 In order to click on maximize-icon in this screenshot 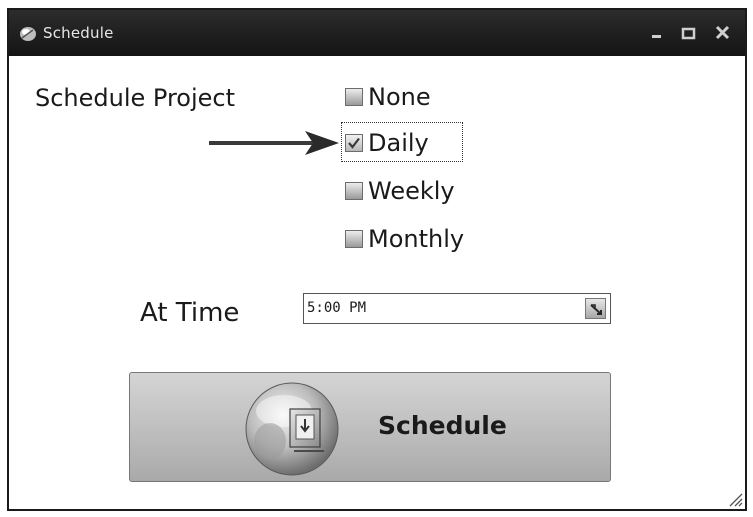, I will do `click(688, 33)`.